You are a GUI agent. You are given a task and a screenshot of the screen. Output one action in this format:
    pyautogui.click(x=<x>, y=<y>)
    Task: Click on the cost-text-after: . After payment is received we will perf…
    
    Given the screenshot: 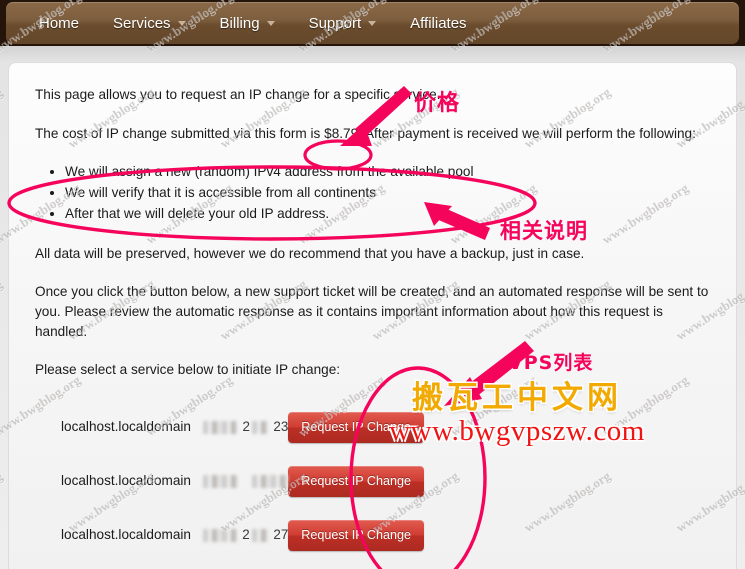 What is the action you would take?
    pyautogui.click(x=527, y=133)
    